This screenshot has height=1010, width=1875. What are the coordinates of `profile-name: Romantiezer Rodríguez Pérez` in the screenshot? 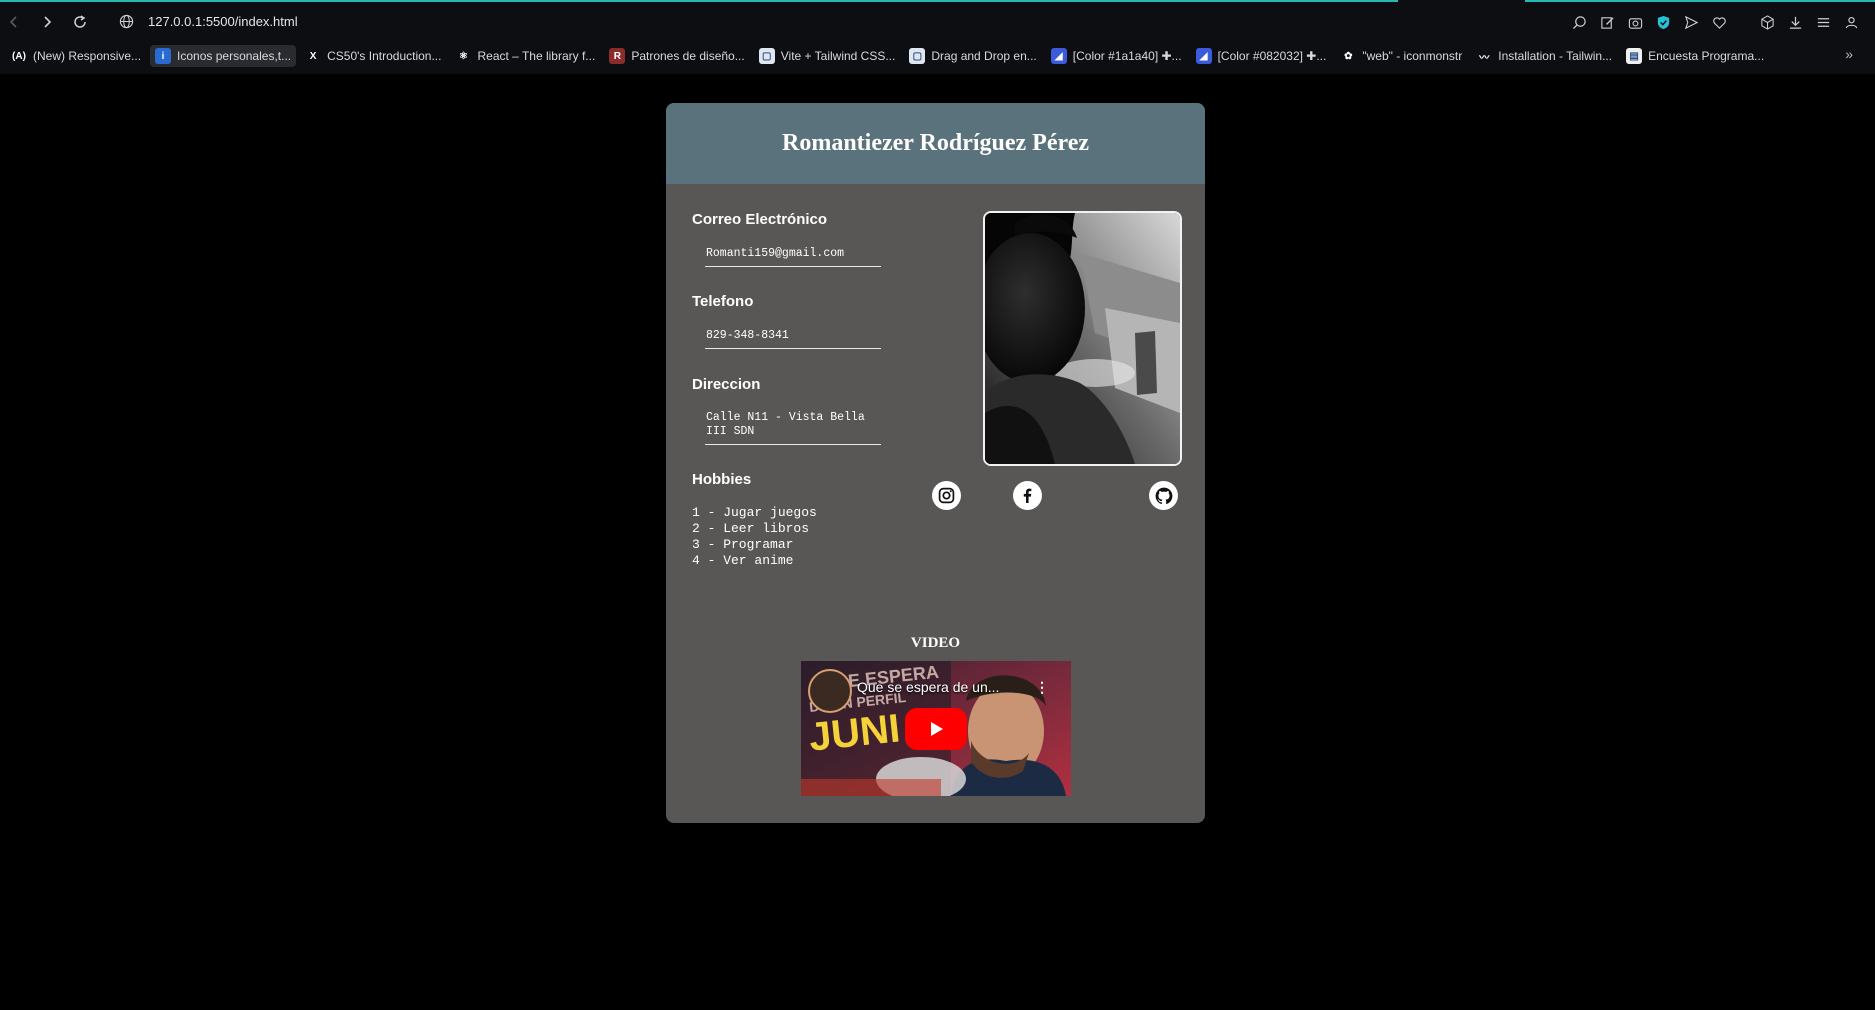 It's located at (935, 143).